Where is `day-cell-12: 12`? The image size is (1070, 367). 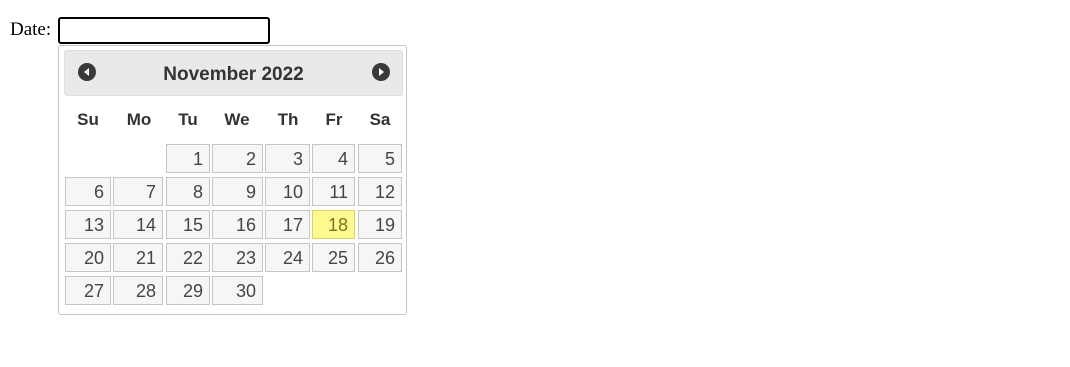 day-cell-12: 12 is located at coordinates (380, 191).